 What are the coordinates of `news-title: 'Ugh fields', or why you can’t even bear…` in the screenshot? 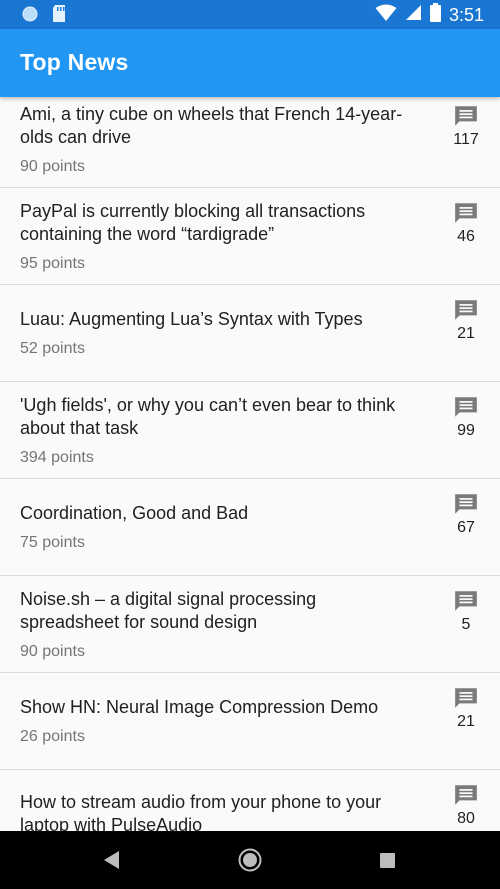 It's located at (208, 416).